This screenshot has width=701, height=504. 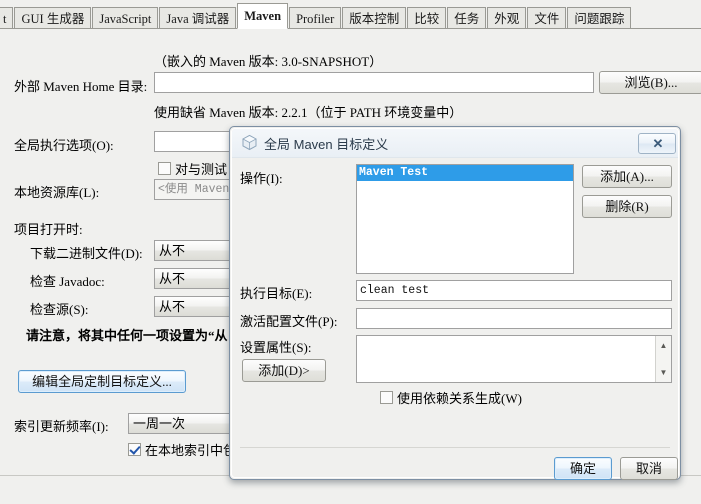 I want to click on scroll-down-icon: ▼, so click(x=663, y=372).